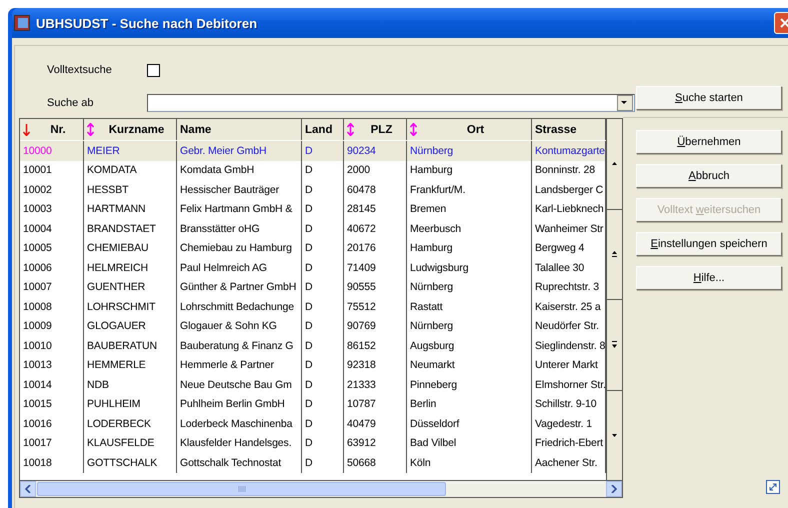 The height and width of the screenshot is (508, 788). What do you see at coordinates (784, 23) in the screenshot?
I see `close-icon` at bounding box center [784, 23].